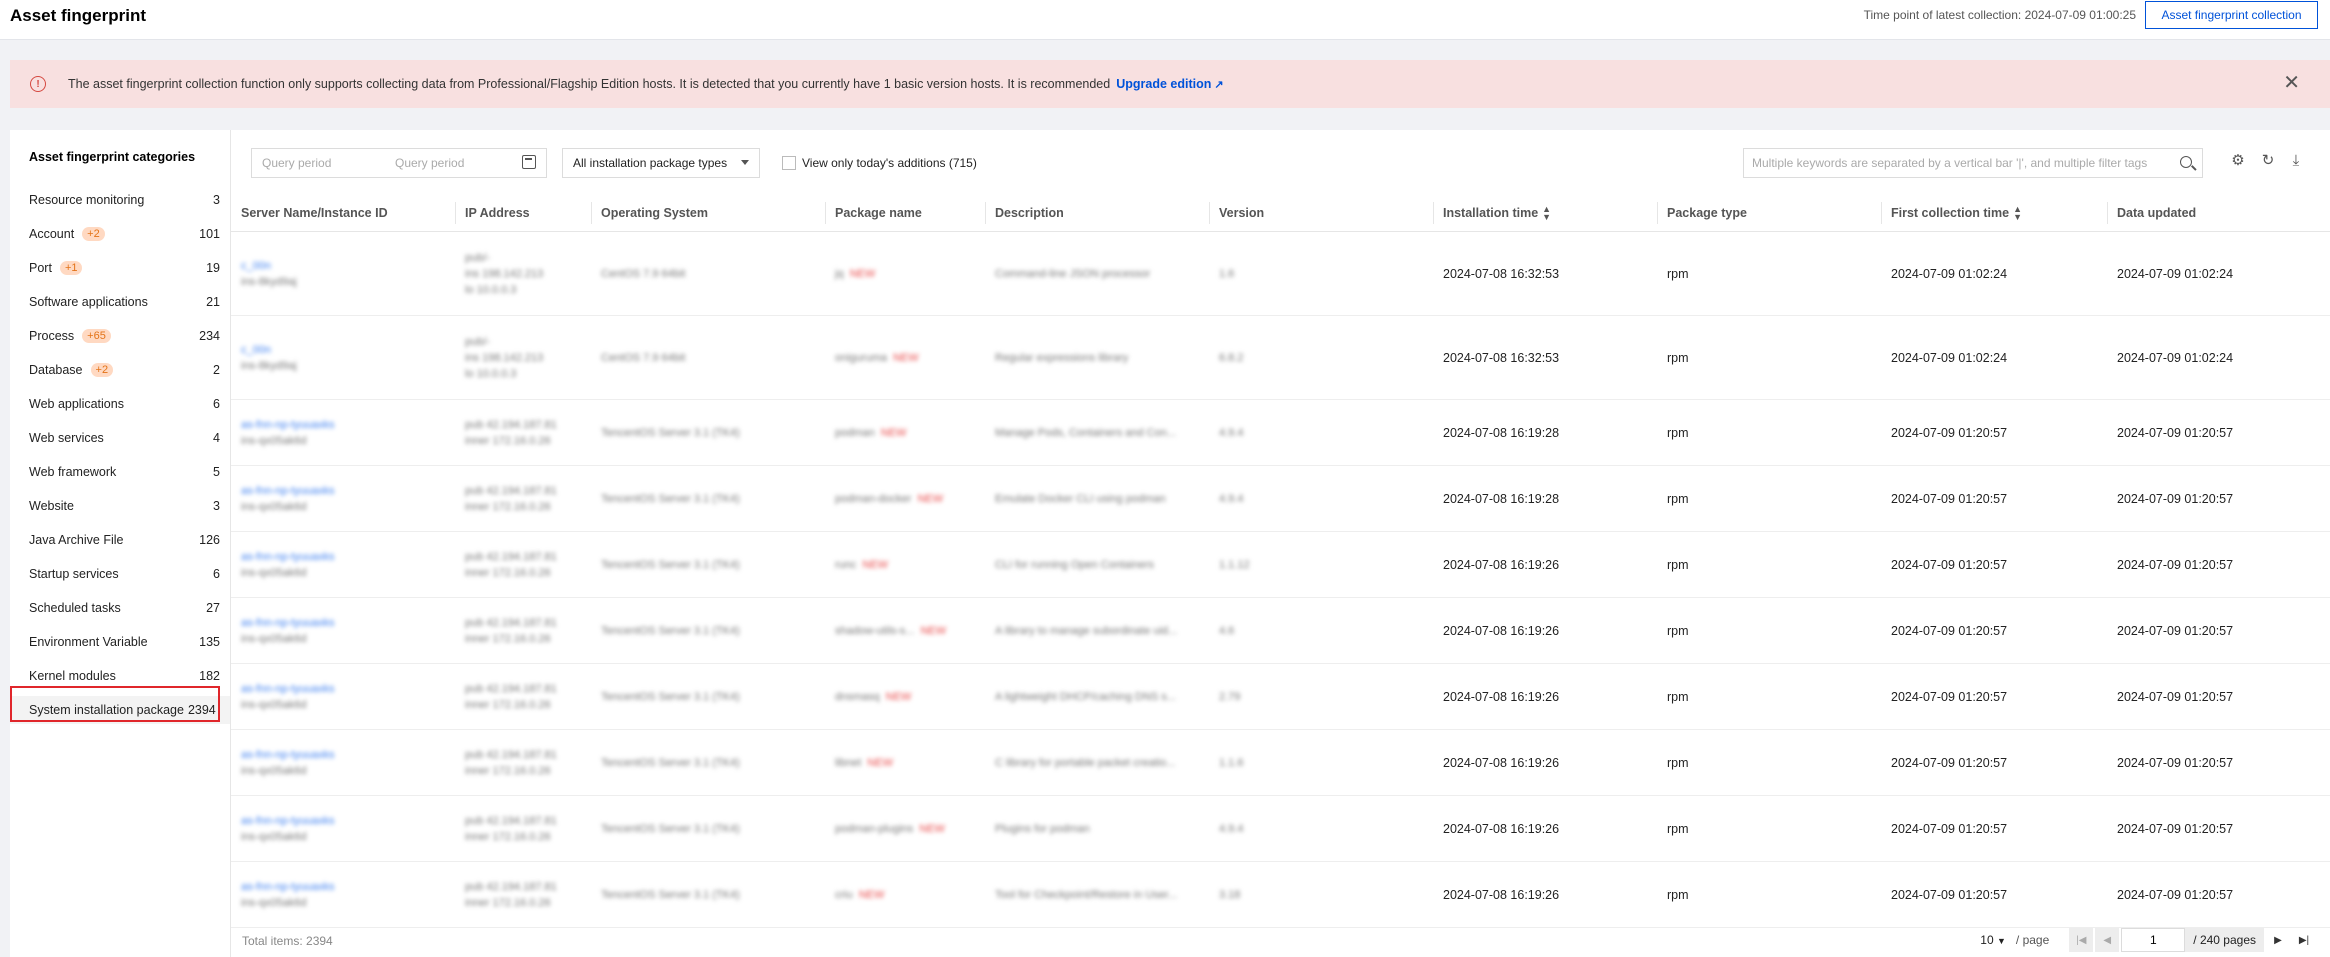  What do you see at coordinates (1097, 273) in the screenshot?
I see `description-cell: Command-line JSON processor` at bounding box center [1097, 273].